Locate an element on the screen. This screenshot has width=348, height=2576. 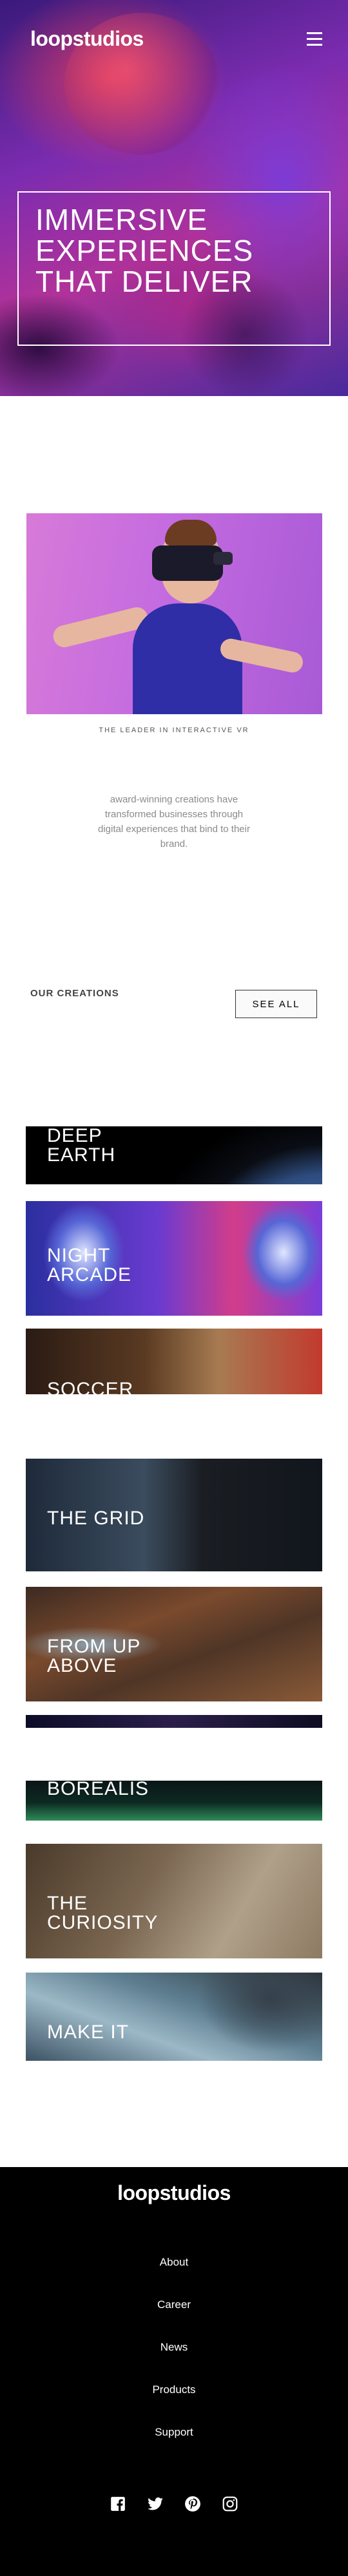
creation-card-make-it: Make it is located at coordinates (174, 2017).